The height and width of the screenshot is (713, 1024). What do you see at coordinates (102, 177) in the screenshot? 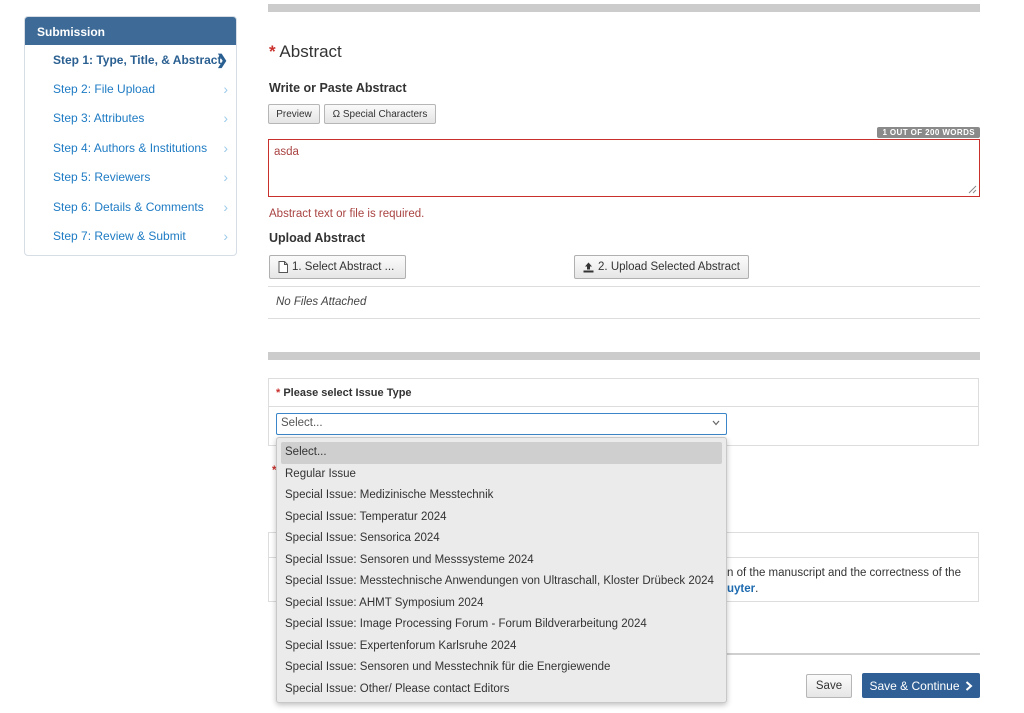
I see `sidebar-step-label: Step 5: Reviewers` at bounding box center [102, 177].